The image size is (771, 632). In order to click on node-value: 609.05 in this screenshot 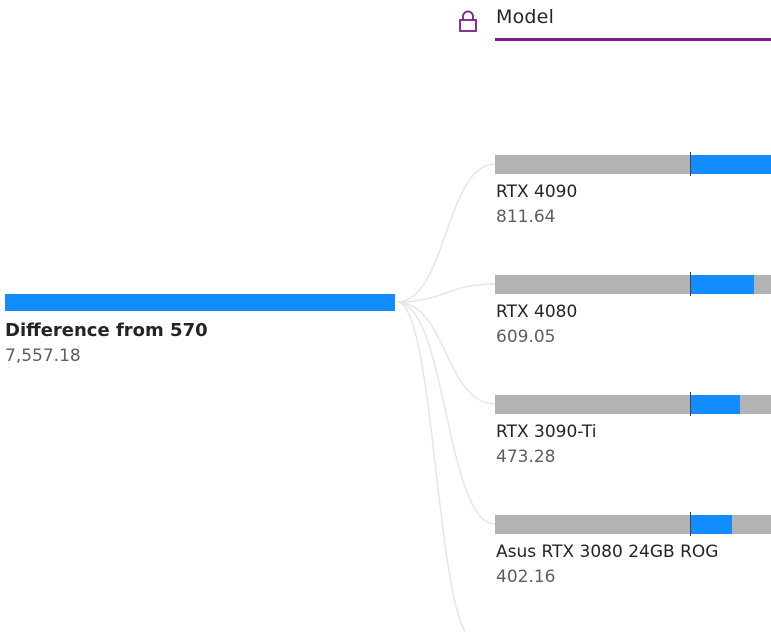, I will do `click(526, 337)`.